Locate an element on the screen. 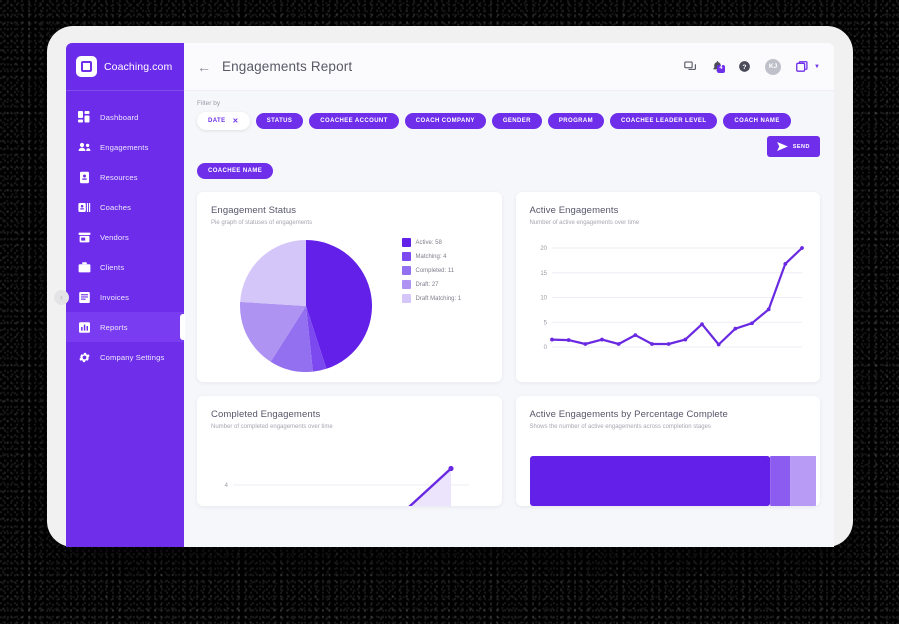 This screenshot has width=899, height=624. sidebar-item-reports: Reports is located at coordinates (125, 327).